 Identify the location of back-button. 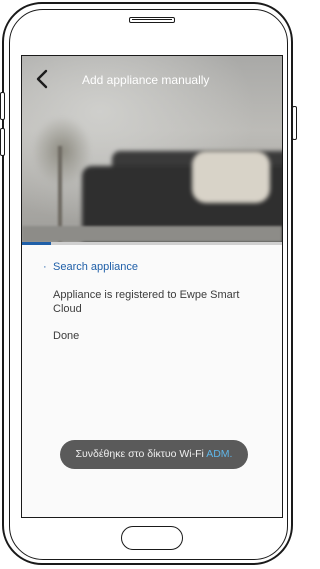
(43, 79).